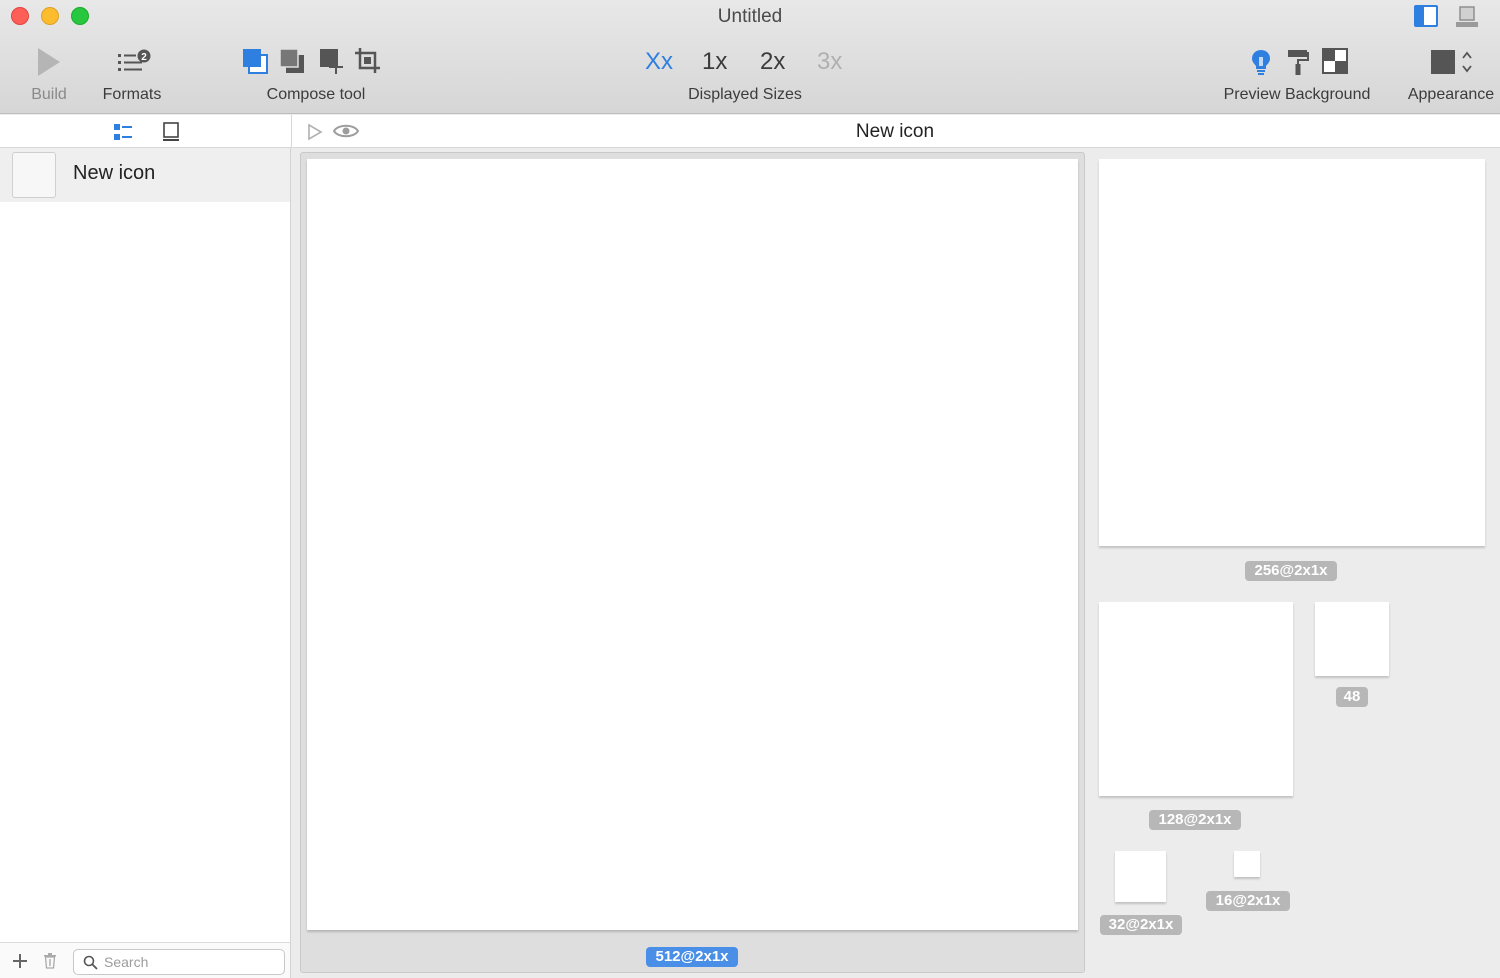 The width and height of the screenshot is (1500, 978). Describe the element at coordinates (1141, 925) in the screenshot. I see `size-label-32: 32@2x1x` at that location.